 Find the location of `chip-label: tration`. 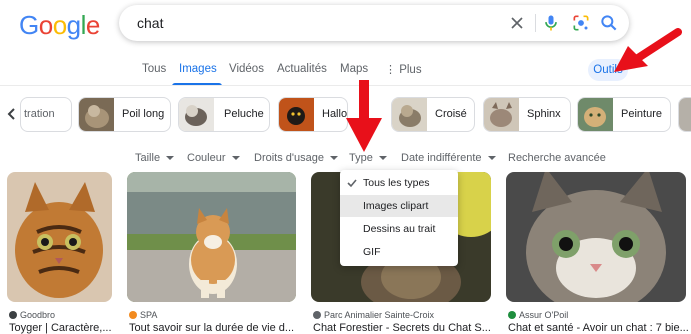

chip-label: tration is located at coordinates (39, 114).